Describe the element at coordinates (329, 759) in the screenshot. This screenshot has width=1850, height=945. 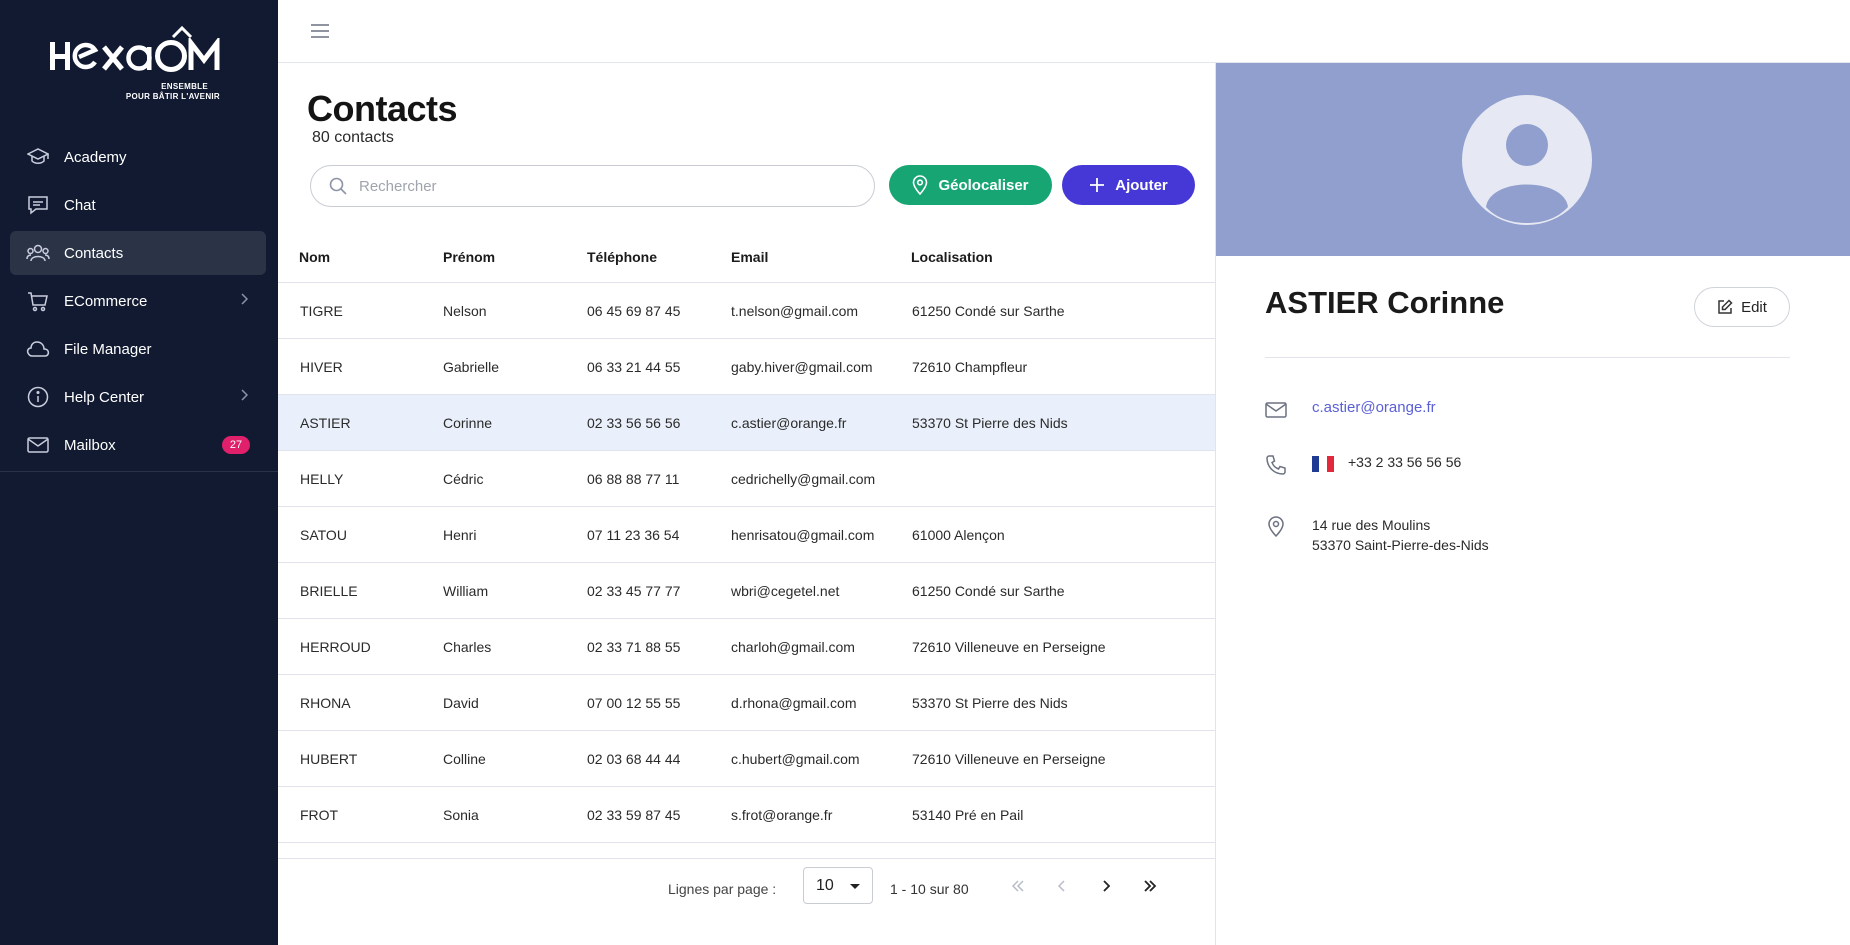
I see `cell-nom: HUBERT` at that location.